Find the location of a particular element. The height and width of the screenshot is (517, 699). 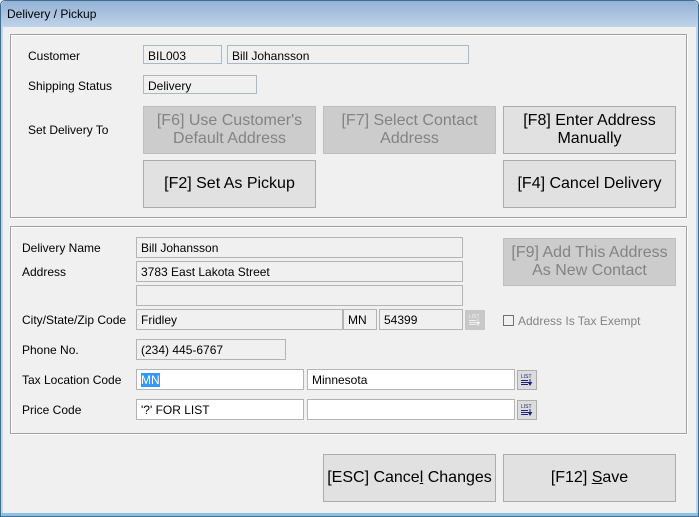

save-button: [F12] Save is located at coordinates (589, 478).